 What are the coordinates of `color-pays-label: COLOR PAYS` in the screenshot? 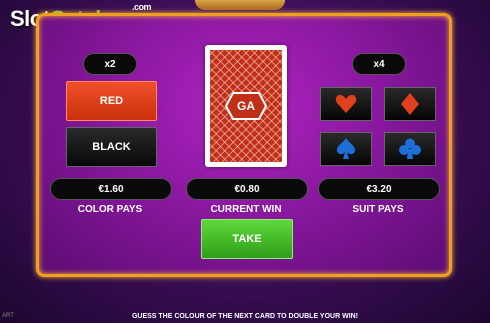 It's located at (110, 209).